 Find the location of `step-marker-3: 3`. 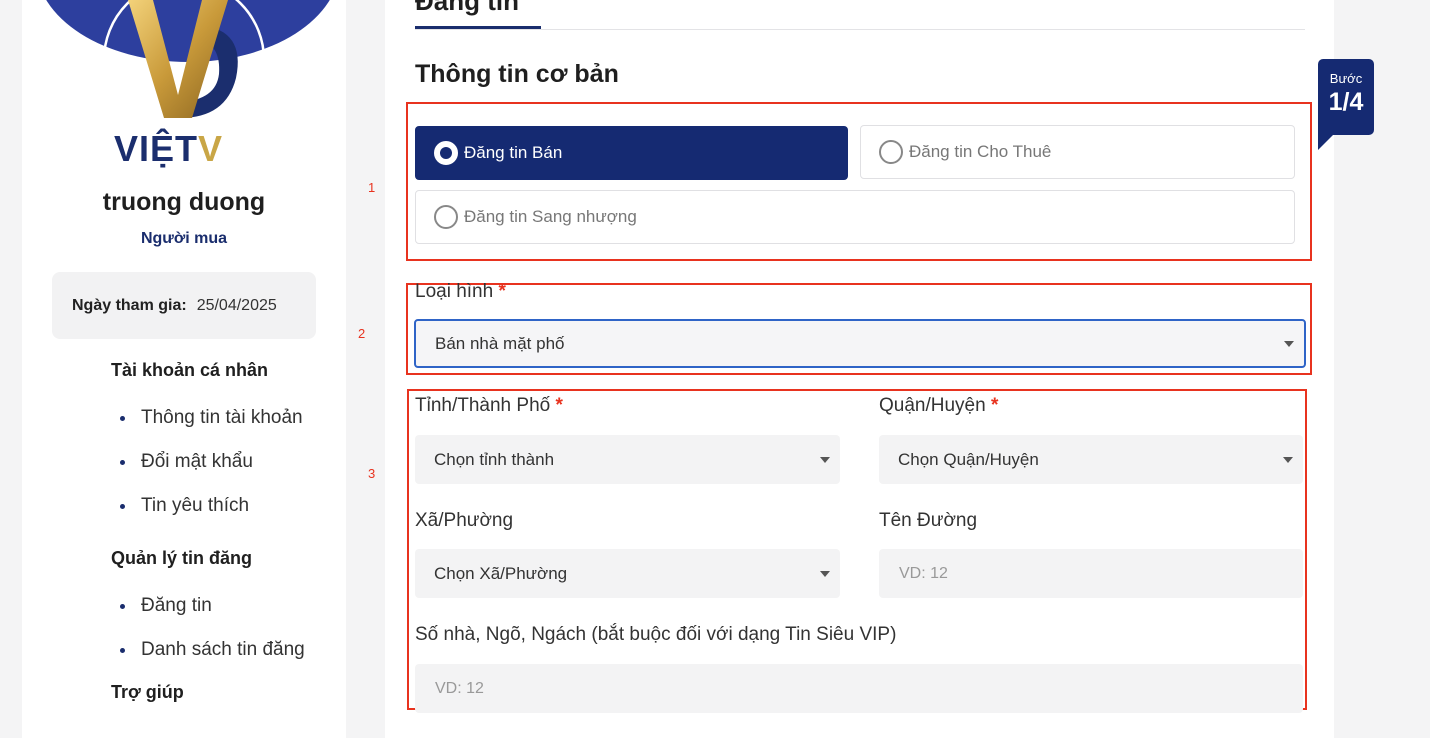

step-marker-3: 3 is located at coordinates (372, 473).